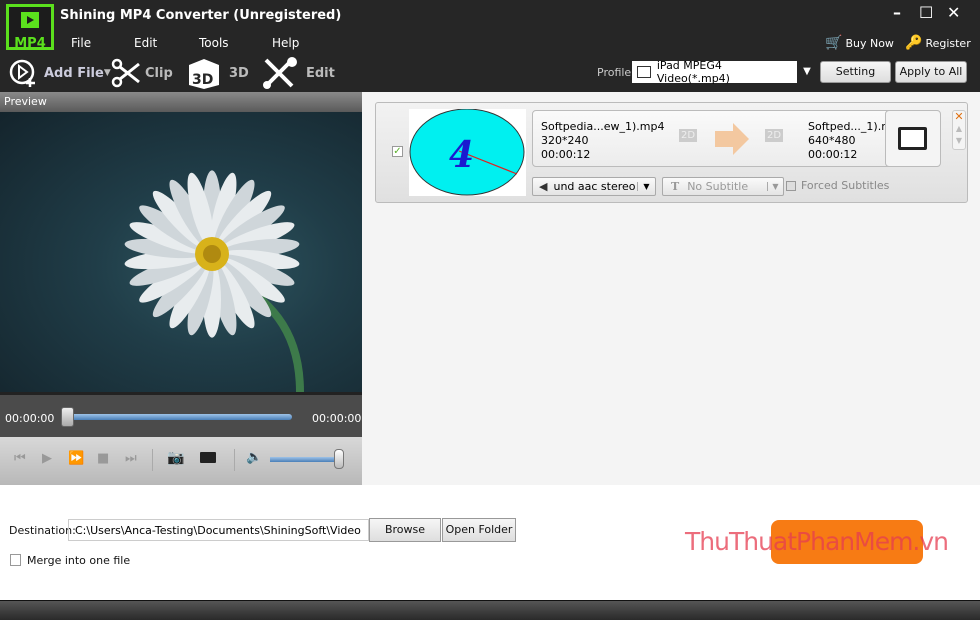 The height and width of the screenshot is (620, 980). I want to click on source-2d-badge: 2D, so click(688, 135).